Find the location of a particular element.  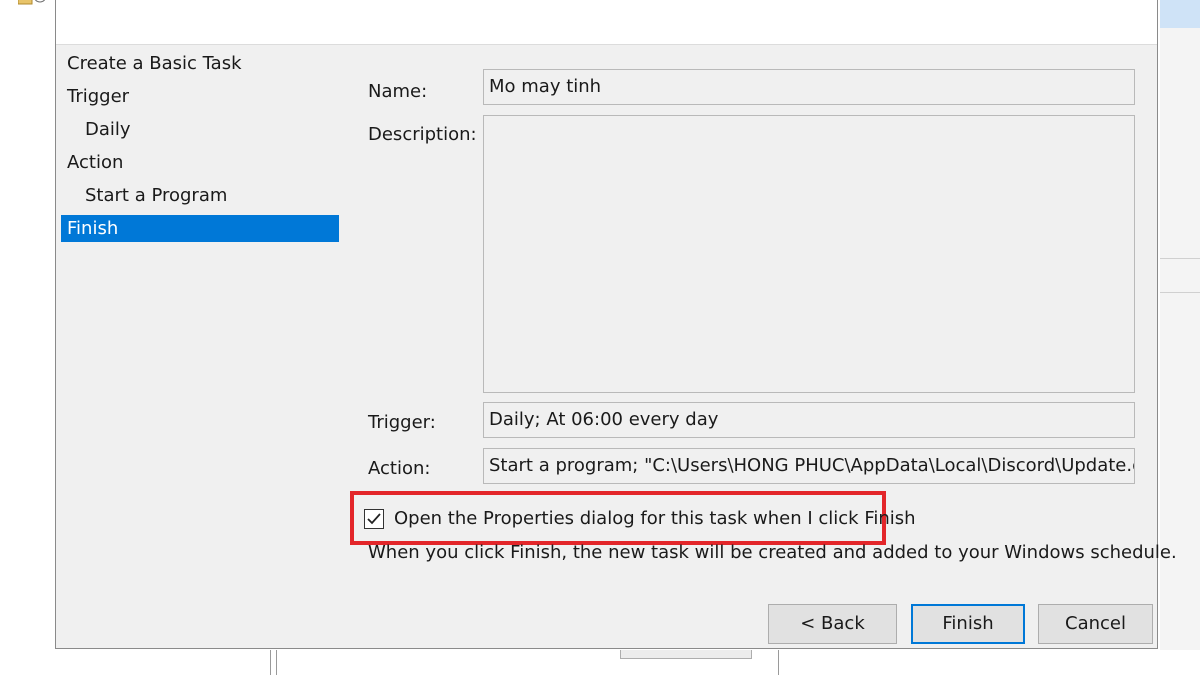

background-window-panel is located at coordinates (1180, 337).